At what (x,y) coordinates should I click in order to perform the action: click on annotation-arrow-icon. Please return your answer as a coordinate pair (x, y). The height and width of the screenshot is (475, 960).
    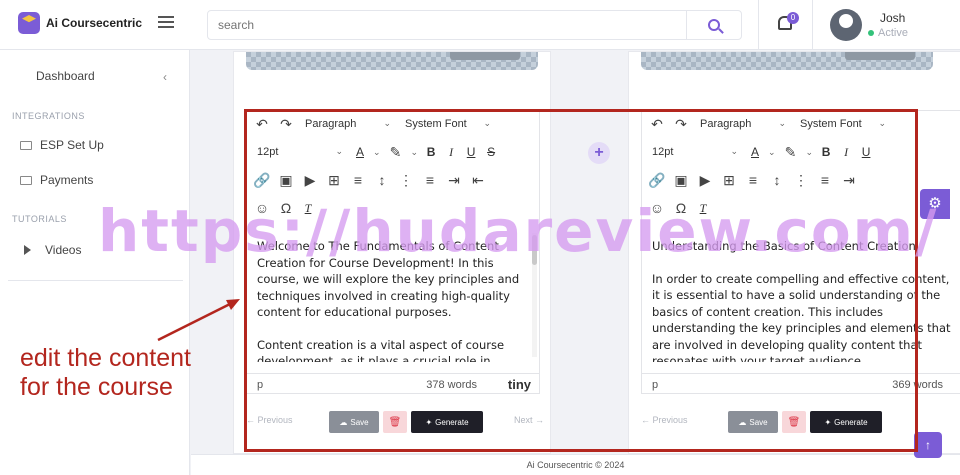
    Looking at the image, I should click on (198, 320).